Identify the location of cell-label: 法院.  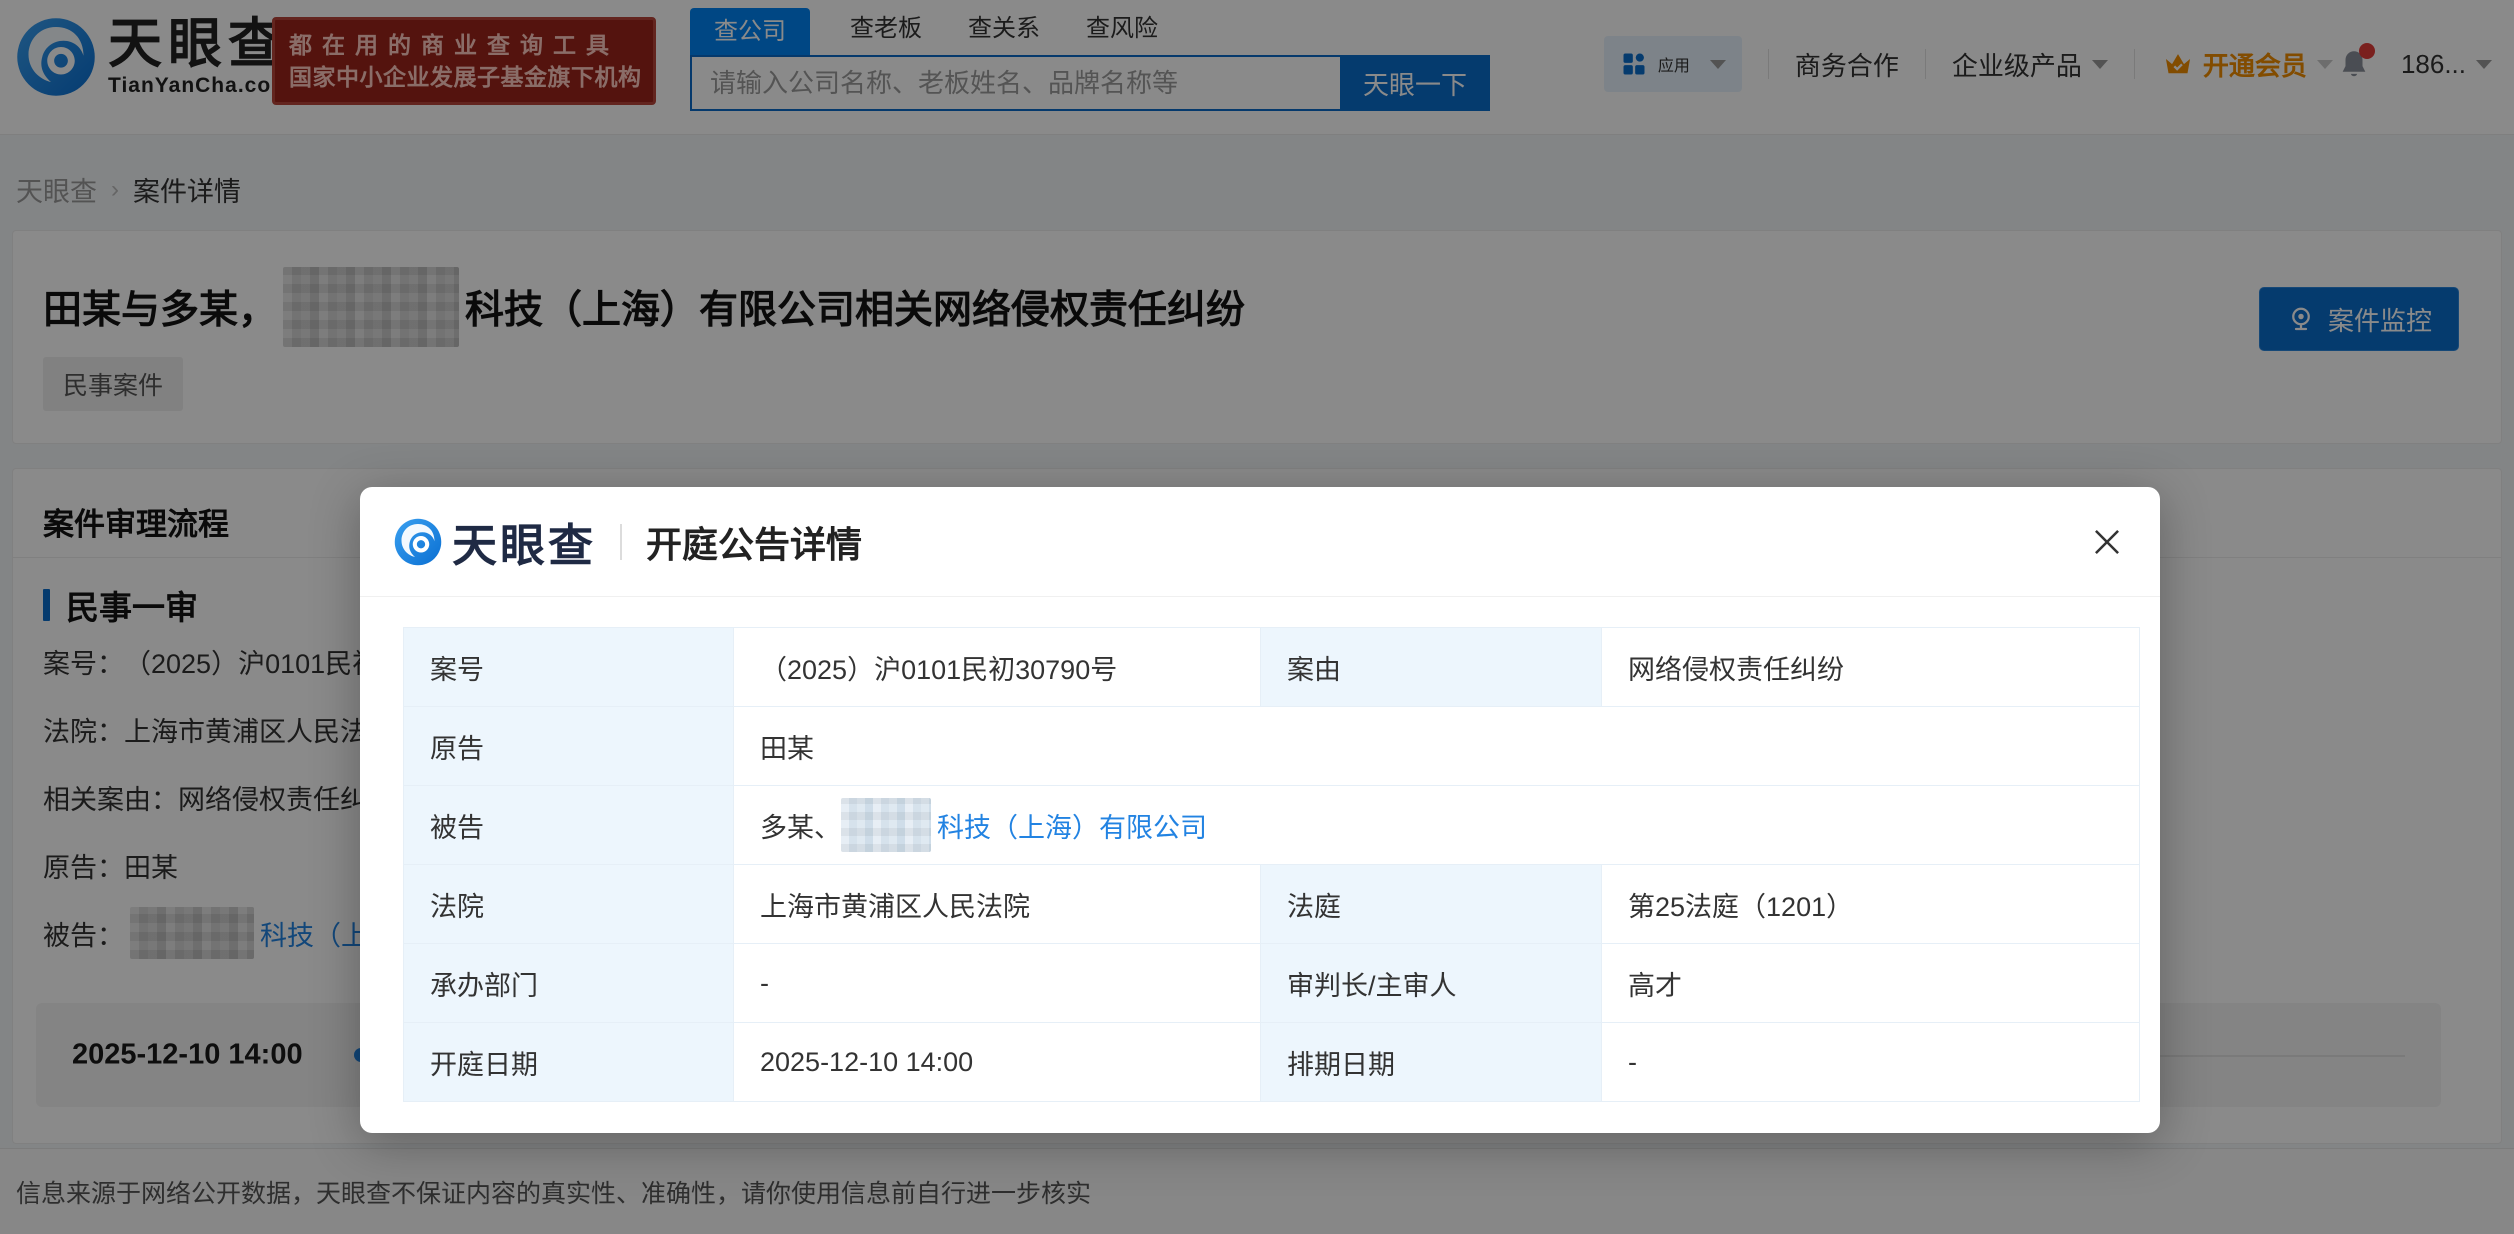
(568, 904).